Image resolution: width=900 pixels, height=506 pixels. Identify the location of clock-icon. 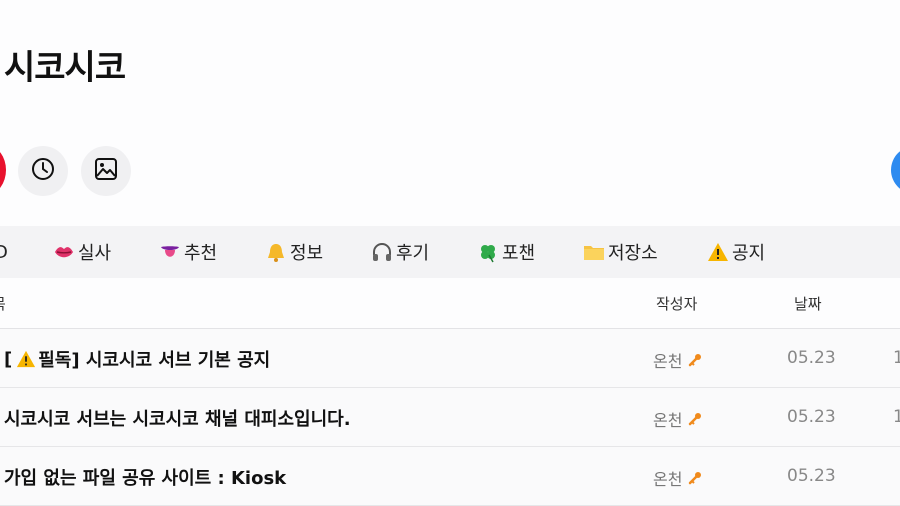
(43, 171).